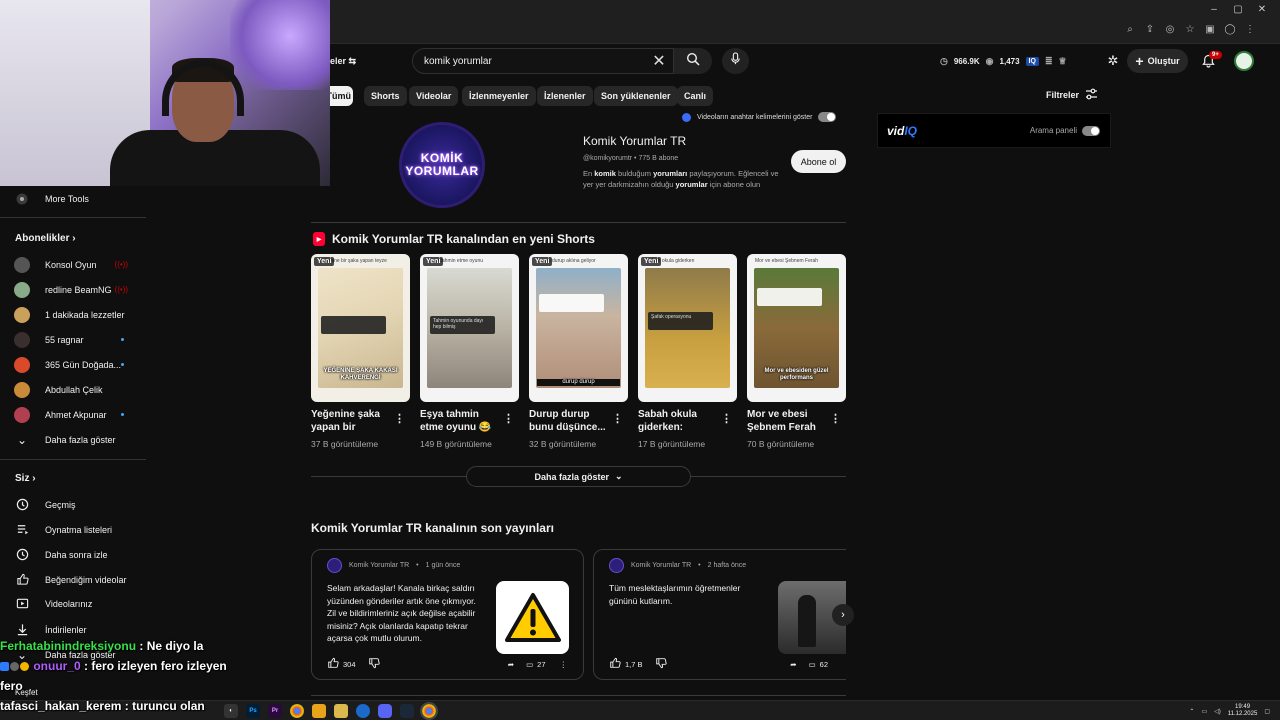 The height and width of the screenshot is (720, 1280). I want to click on filters-button: Filtreler, so click(1072, 95).